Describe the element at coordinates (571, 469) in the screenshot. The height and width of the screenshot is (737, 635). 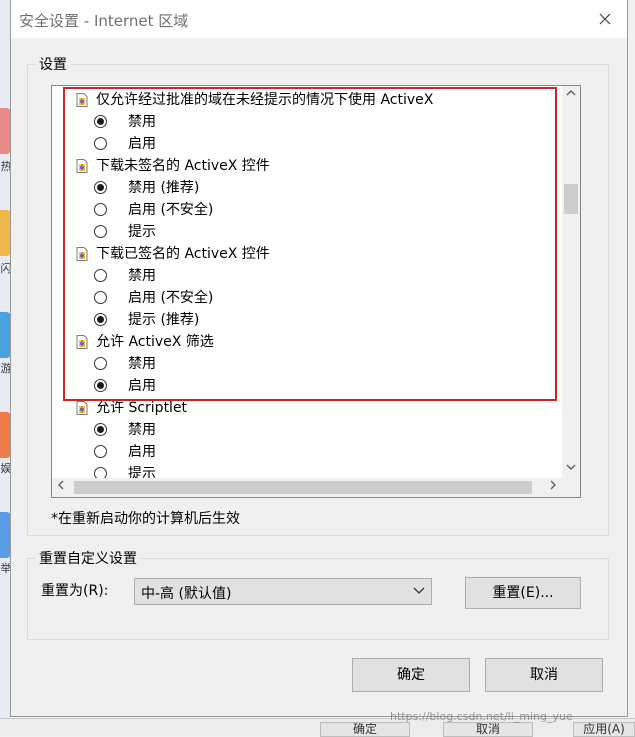
I see `scroll-down-arrow-icon` at that location.